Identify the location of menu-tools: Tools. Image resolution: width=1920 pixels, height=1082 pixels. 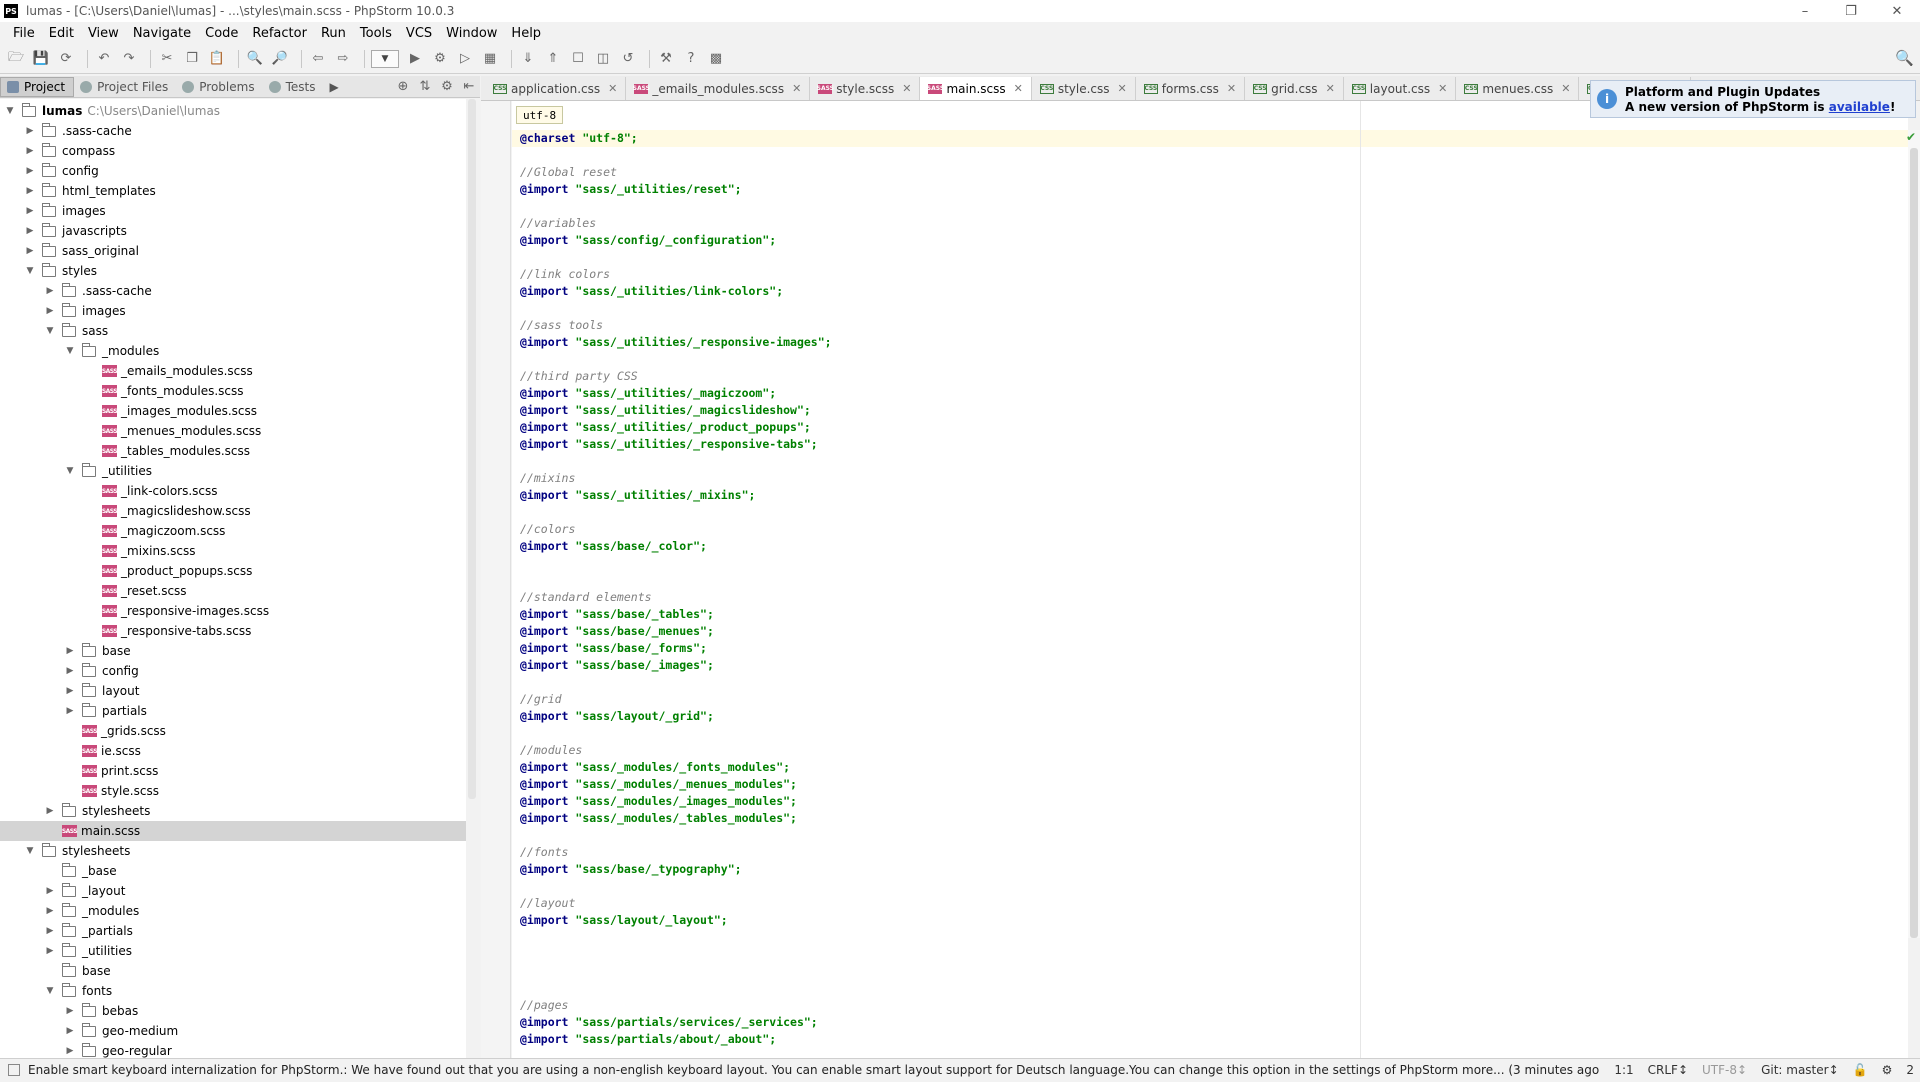
(376, 33).